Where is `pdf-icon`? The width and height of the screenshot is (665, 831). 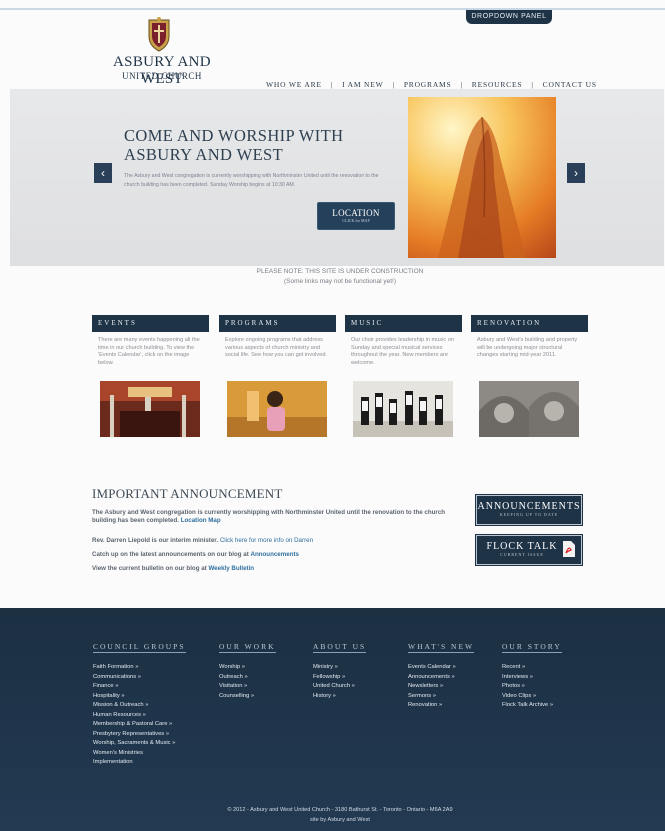
pdf-icon is located at coordinates (569, 551).